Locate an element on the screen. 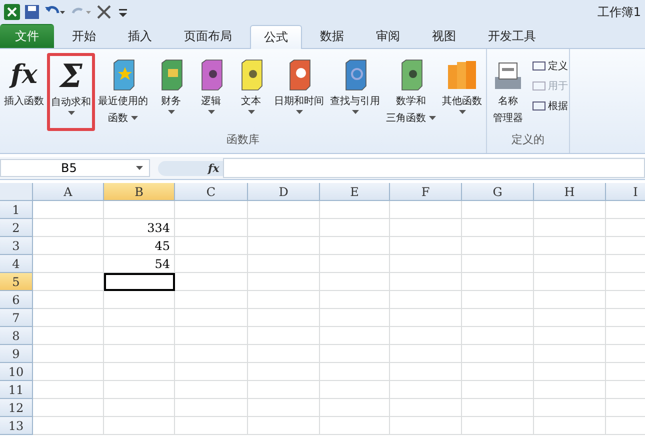 This screenshot has width=645, height=436. column-header: A is located at coordinates (68, 192).